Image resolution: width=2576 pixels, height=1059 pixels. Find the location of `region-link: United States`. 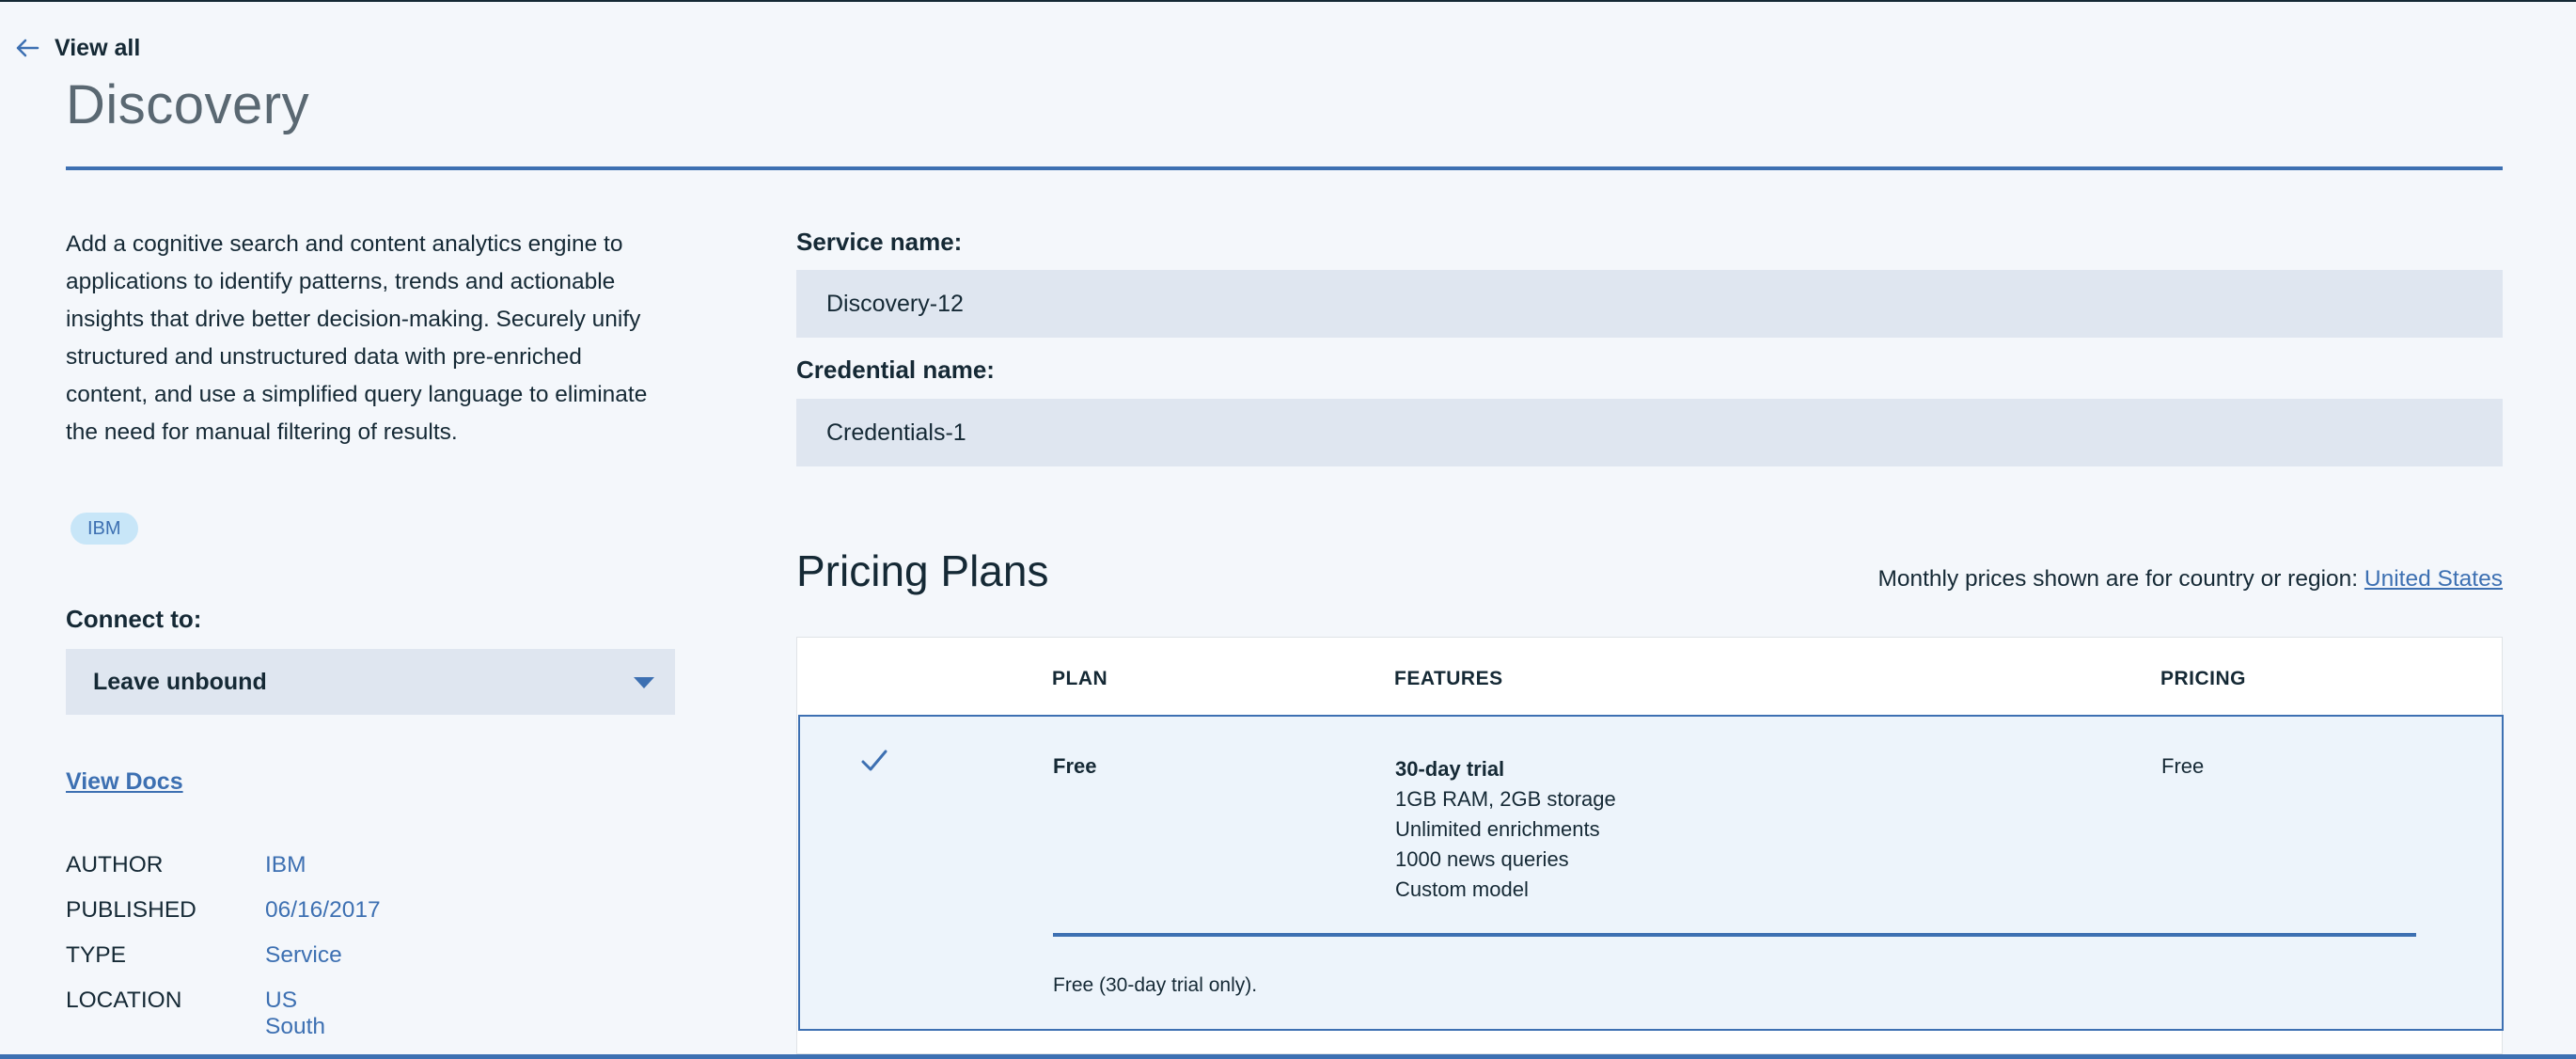

region-link: United States is located at coordinates (2434, 579).